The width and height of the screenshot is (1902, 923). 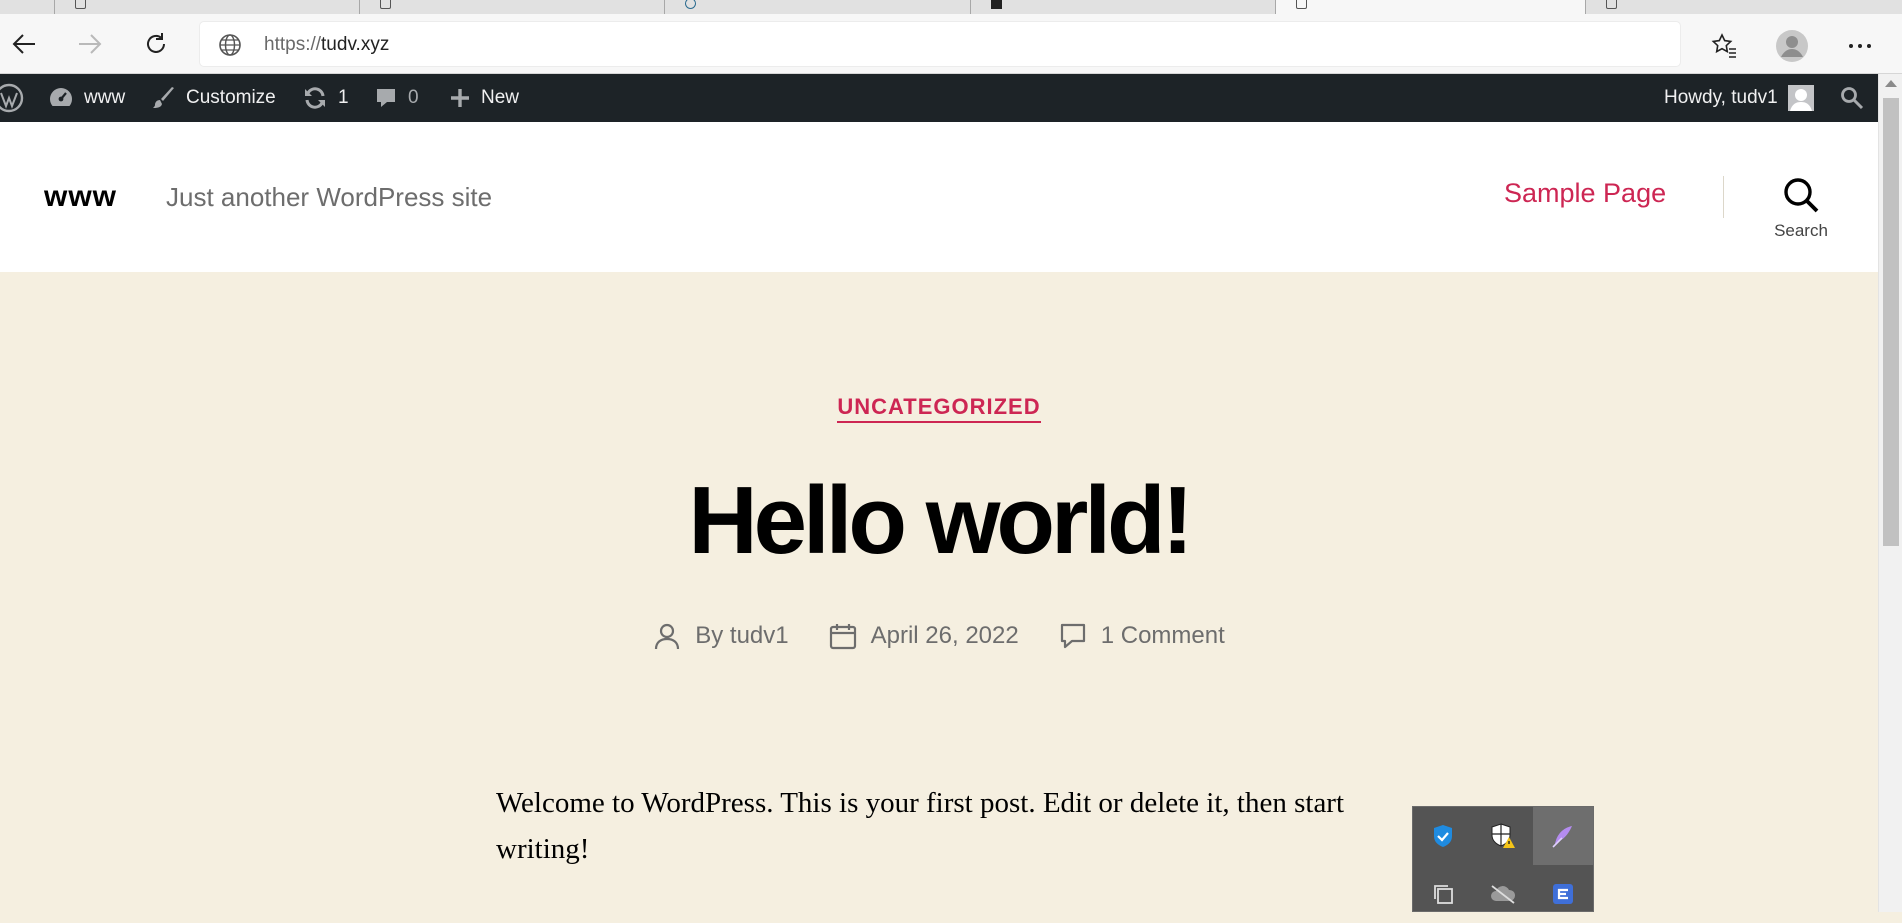 I want to click on new-content-menu: New, so click(x=484, y=98).